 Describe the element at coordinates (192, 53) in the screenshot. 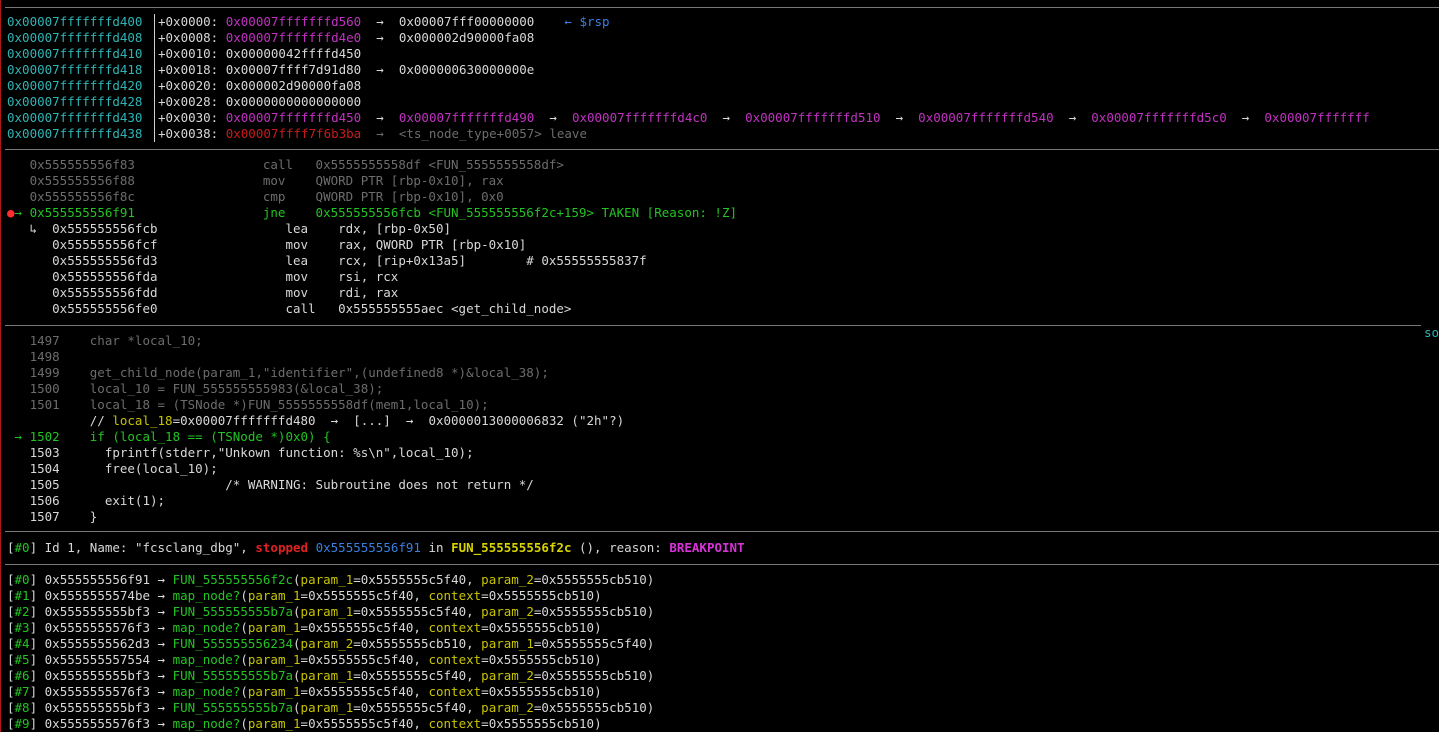

I see `stack-offset: +0x0010:` at that location.